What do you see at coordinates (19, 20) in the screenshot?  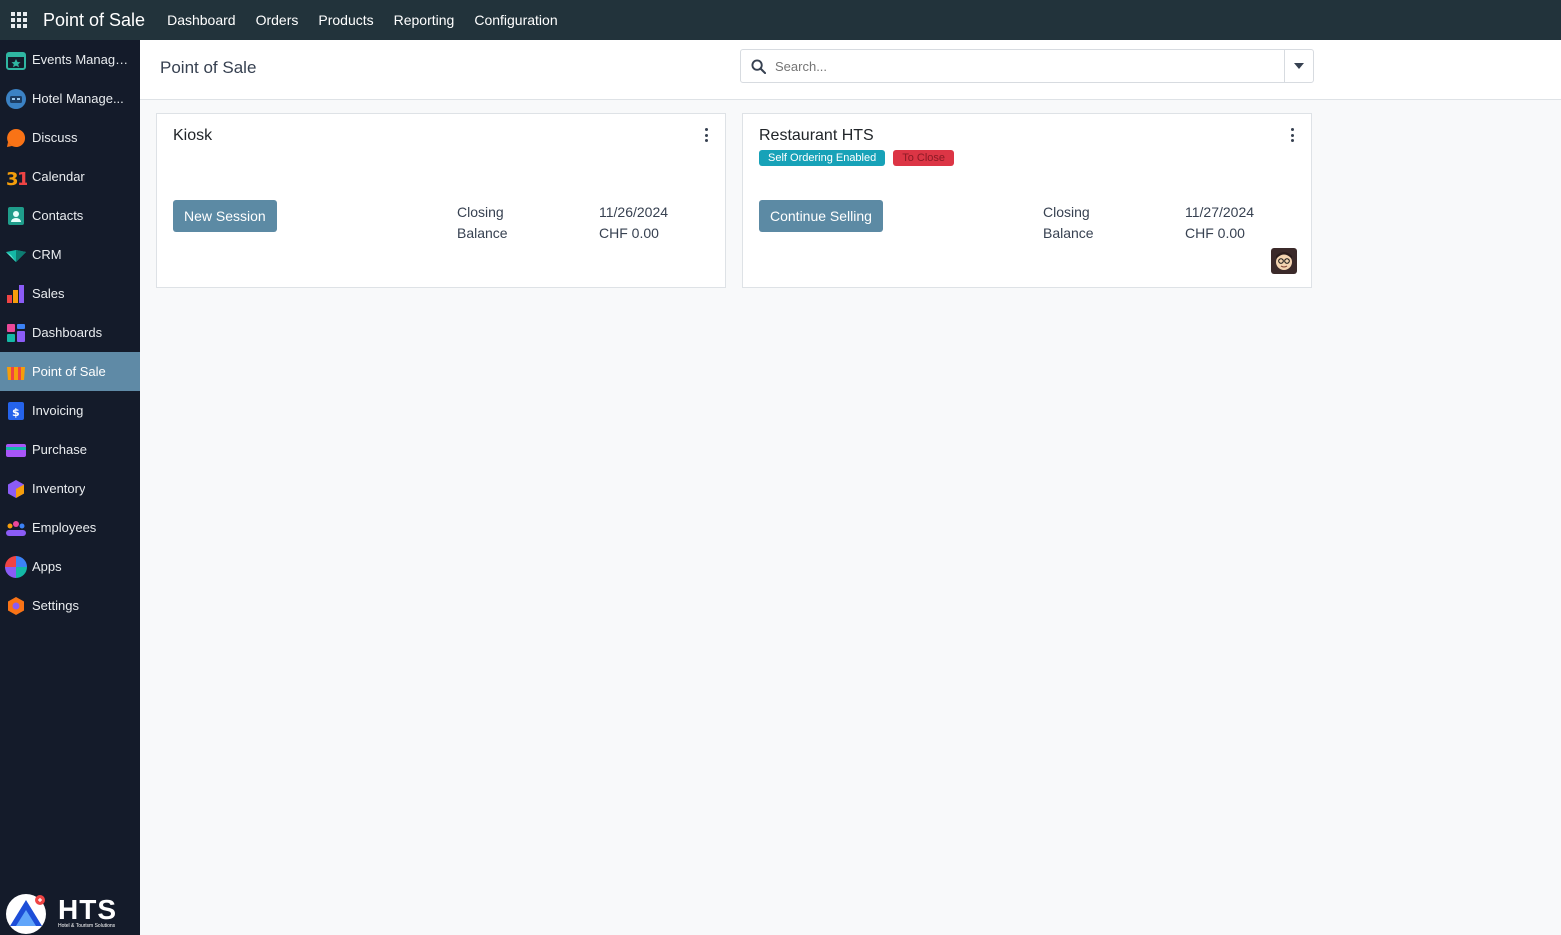 I see `app-grid-icon` at bounding box center [19, 20].